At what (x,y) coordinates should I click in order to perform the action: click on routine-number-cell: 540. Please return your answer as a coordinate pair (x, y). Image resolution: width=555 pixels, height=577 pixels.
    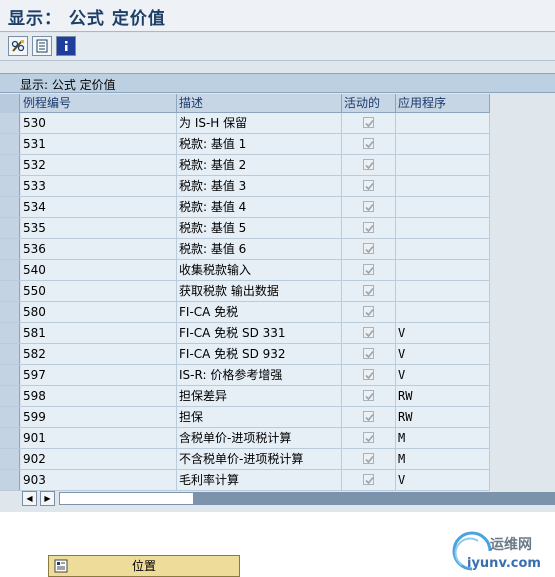
    Looking at the image, I should click on (99, 270).